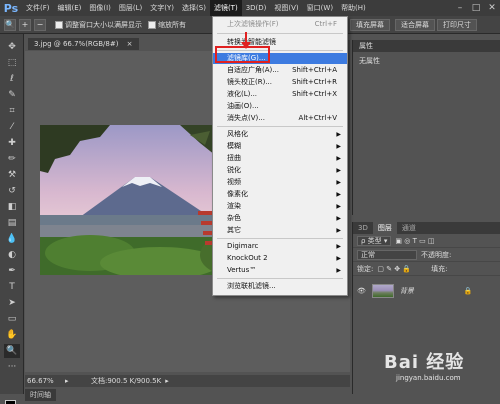 This screenshot has height=404, width=500. What do you see at coordinates (409, 228) in the screenshot?
I see `tab-channels: 通道` at bounding box center [409, 228].